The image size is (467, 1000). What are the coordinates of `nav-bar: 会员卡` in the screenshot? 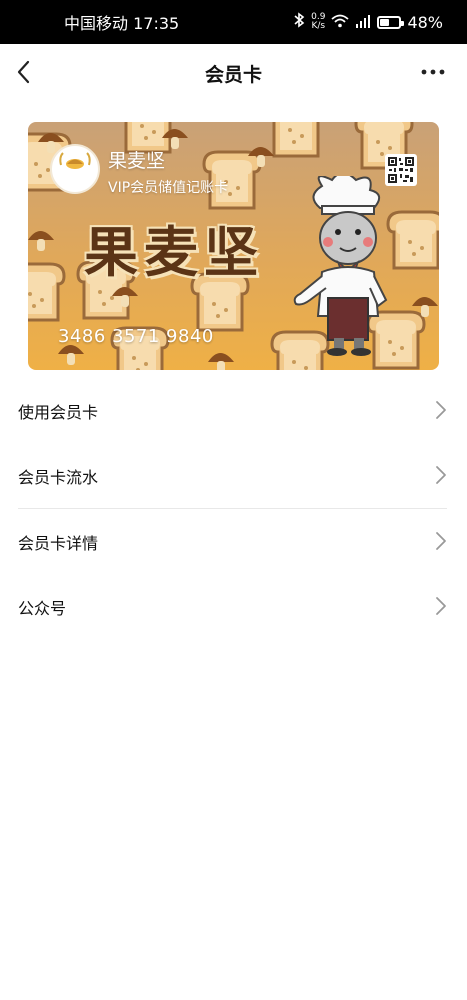 It's located at (233, 73).